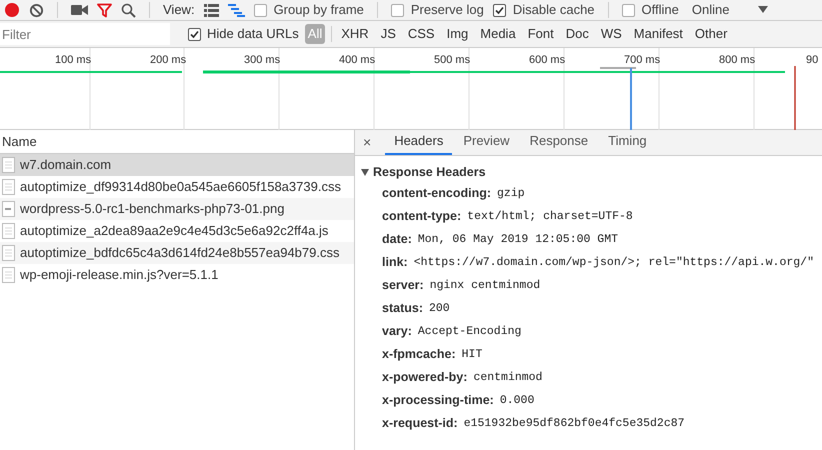 The height and width of the screenshot is (450, 822). Describe the element at coordinates (211, 10) in the screenshot. I see `list-view-icon` at that location.